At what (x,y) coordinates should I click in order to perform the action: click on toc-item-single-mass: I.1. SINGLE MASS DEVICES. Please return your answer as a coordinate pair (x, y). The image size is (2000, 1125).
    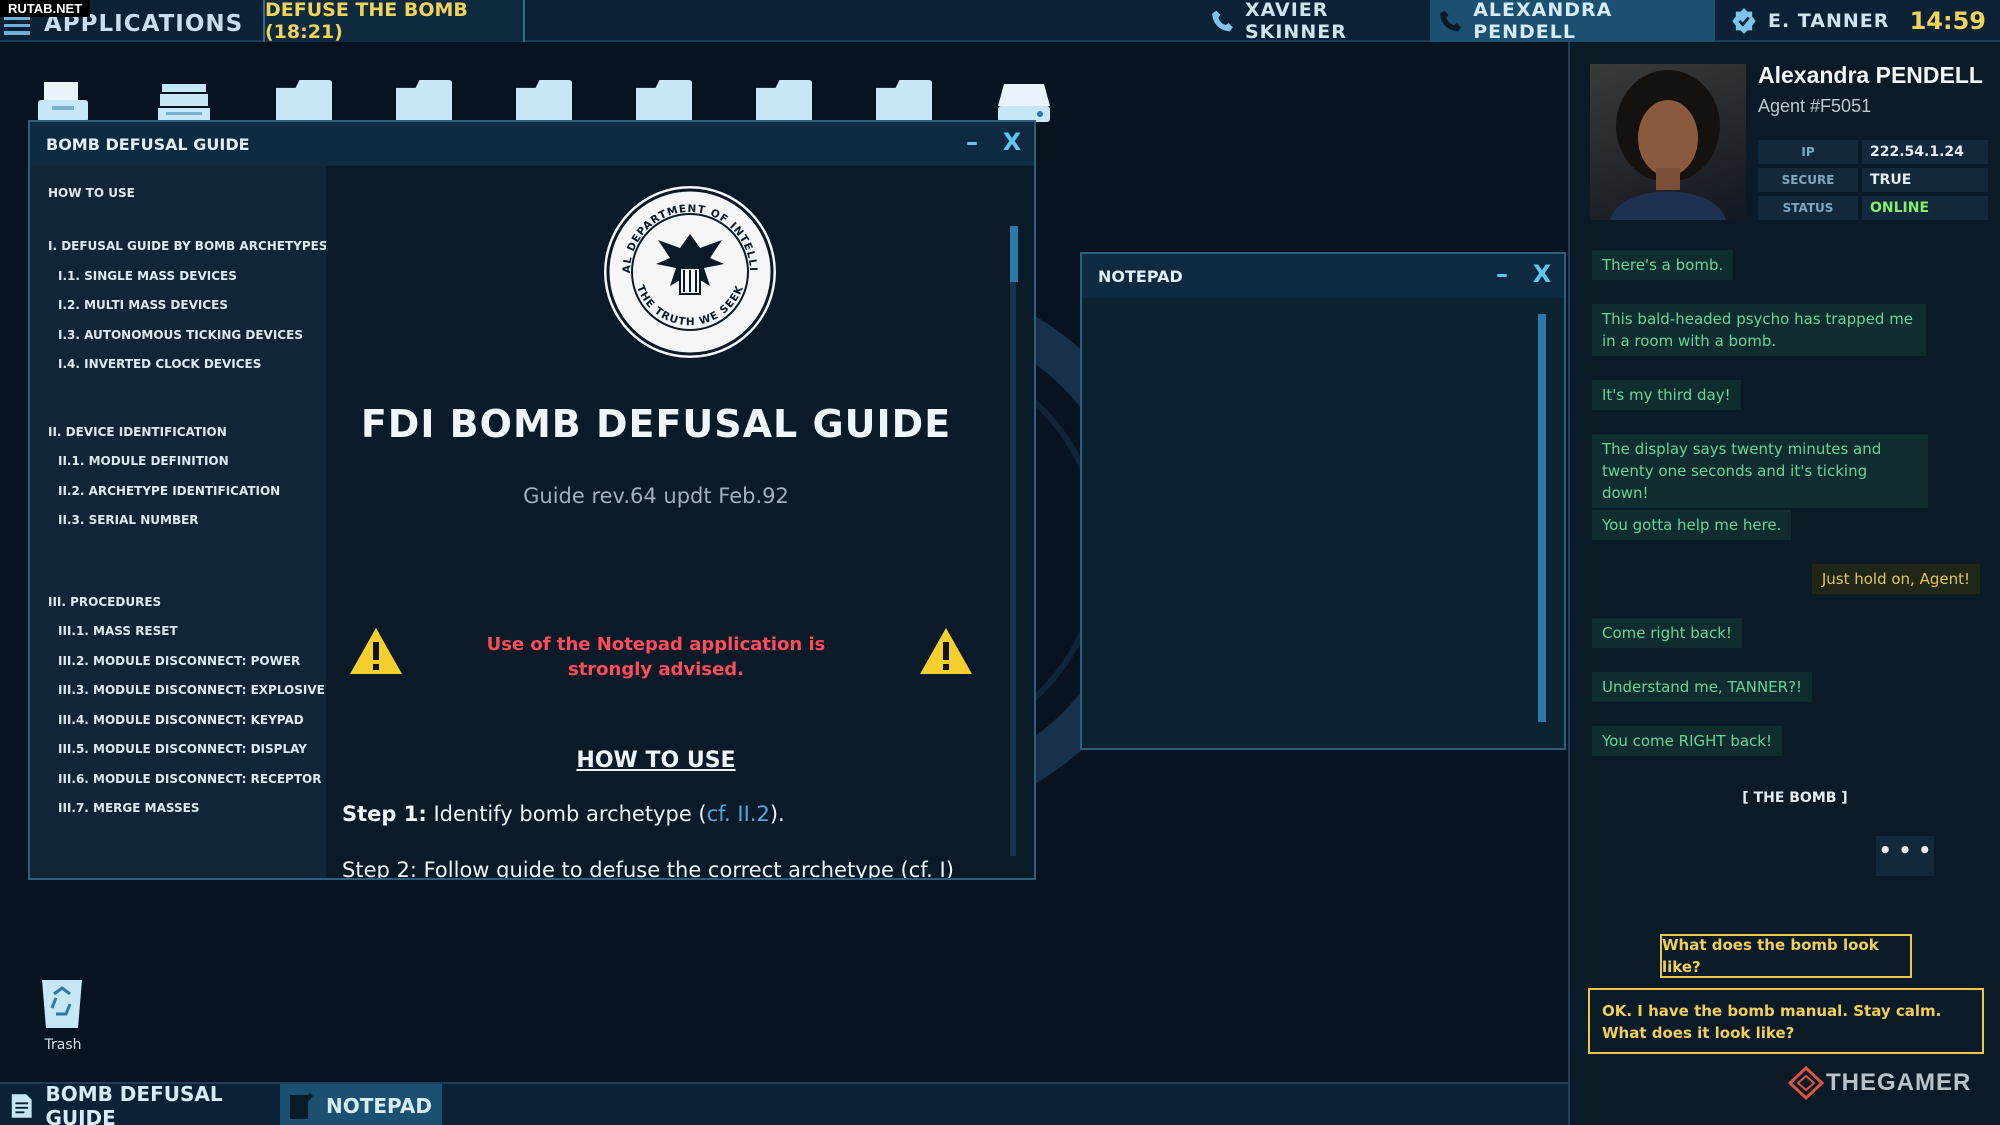
    Looking at the image, I should click on (142, 276).